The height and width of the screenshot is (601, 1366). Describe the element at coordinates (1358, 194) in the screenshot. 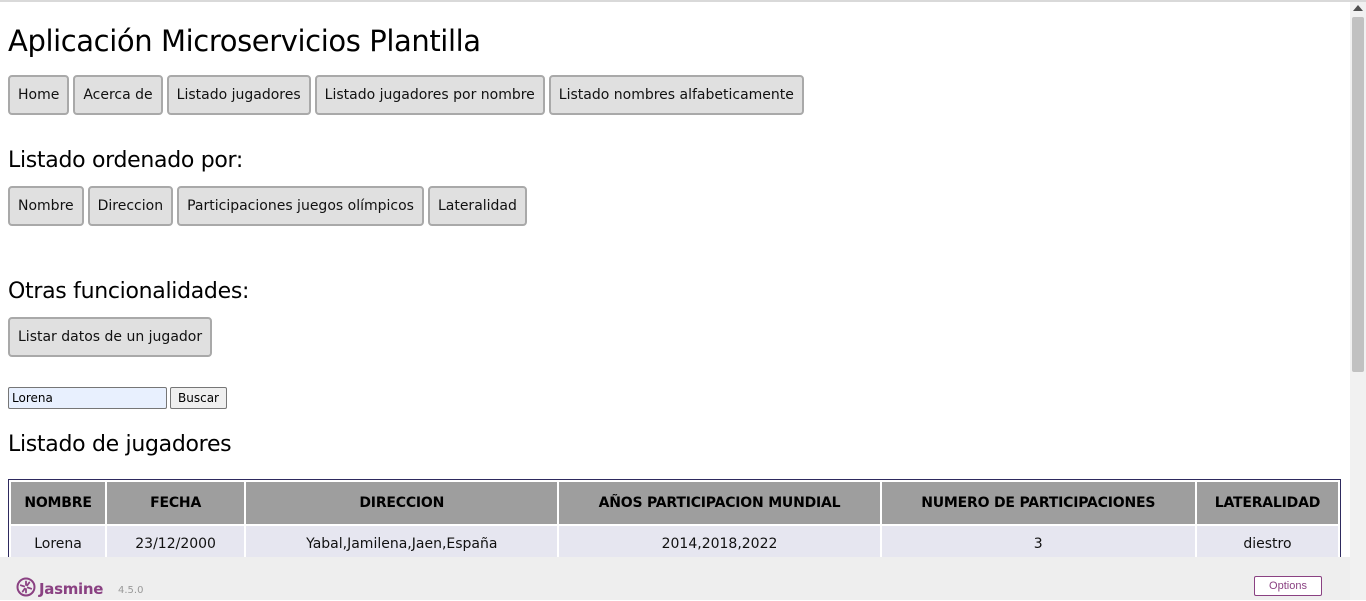

I see `scrollbar-thumb` at that location.